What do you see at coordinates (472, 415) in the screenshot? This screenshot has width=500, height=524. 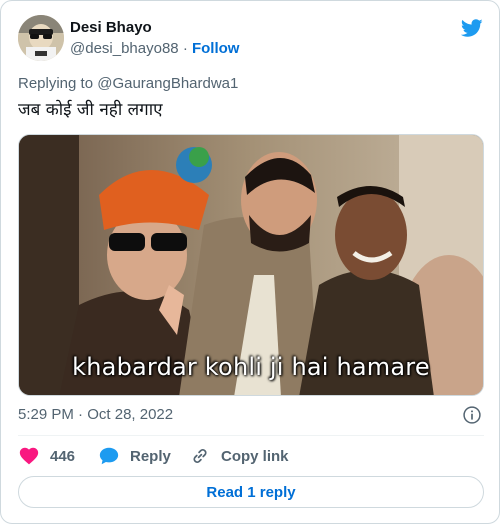 I see `info-icon` at bounding box center [472, 415].